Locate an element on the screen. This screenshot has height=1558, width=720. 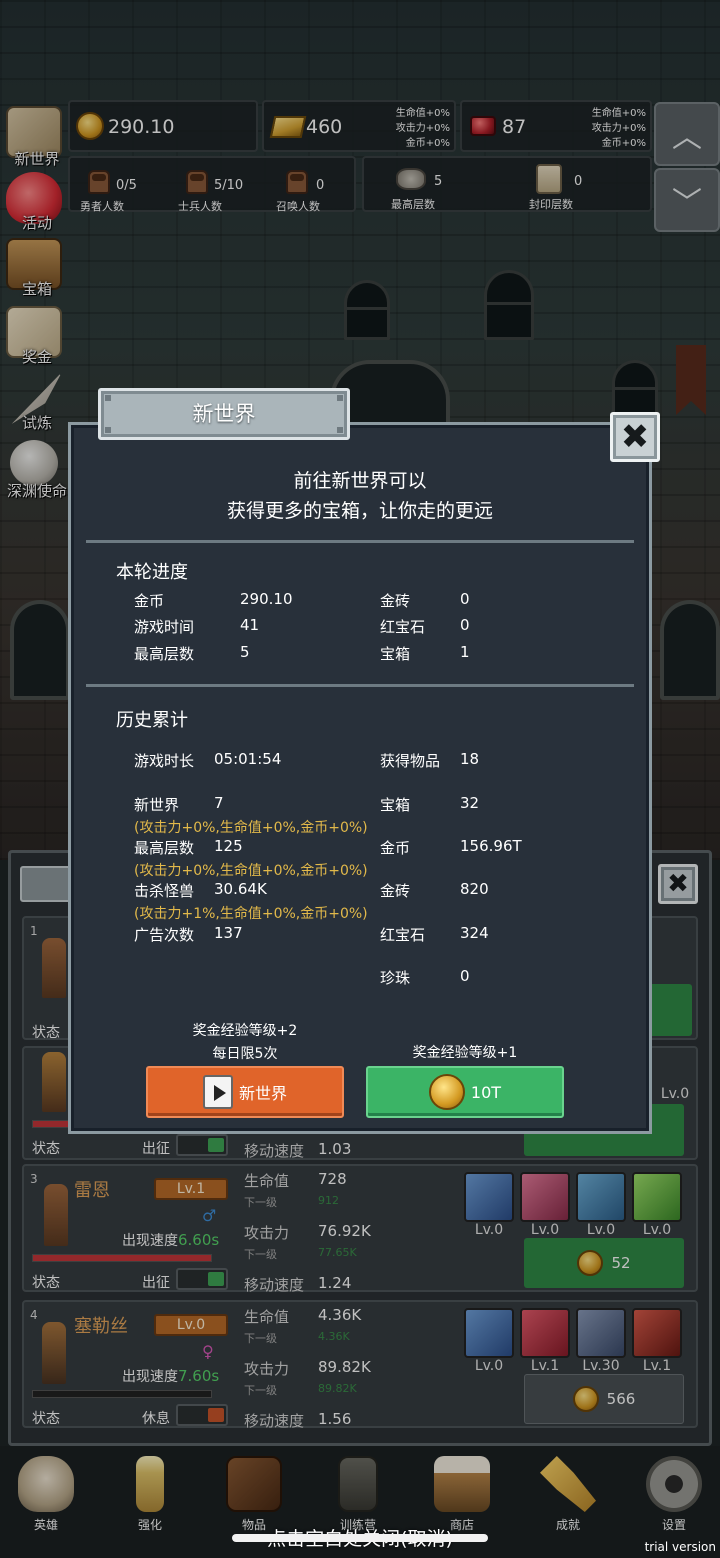
new-world-pay-button: 10T is located at coordinates (465, 1092).